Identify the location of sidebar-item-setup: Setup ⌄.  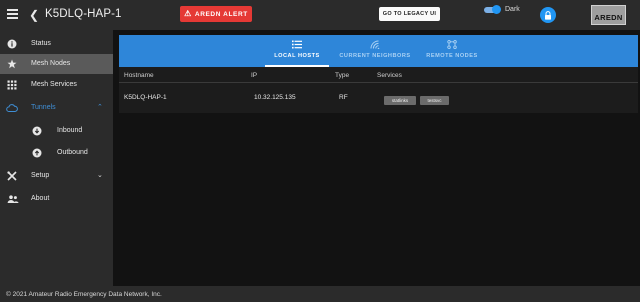
(56, 176).